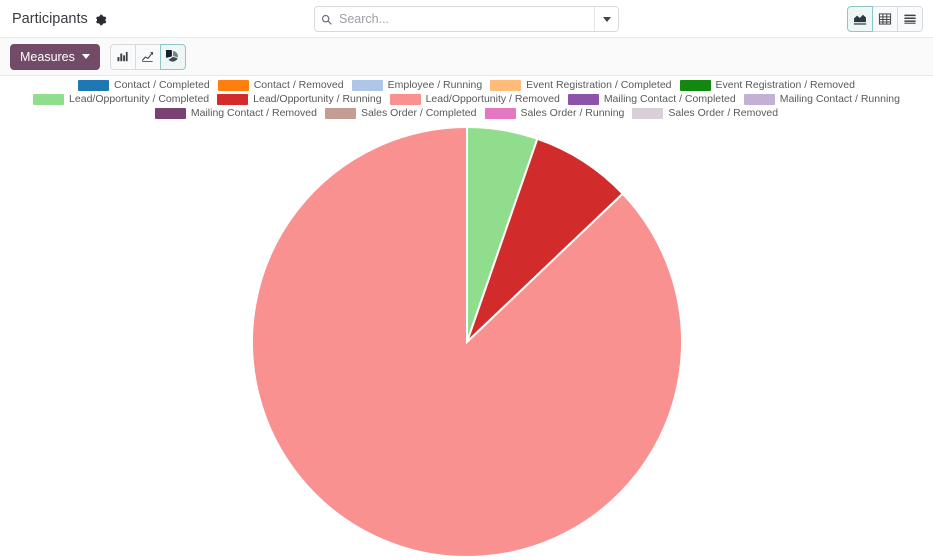 The width and height of the screenshot is (933, 560). I want to click on legend-item: Mailing Contact / Completed, so click(651, 99).